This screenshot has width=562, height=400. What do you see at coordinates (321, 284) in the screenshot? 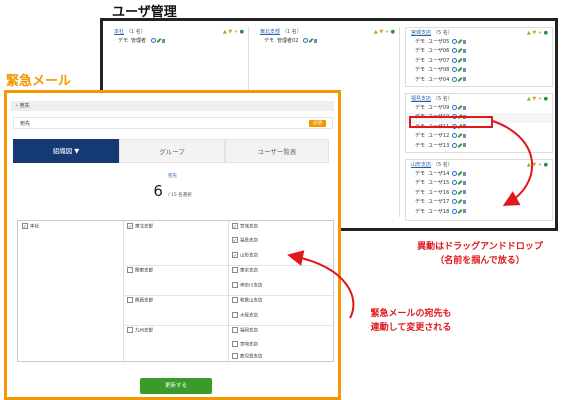
I see `sync-arrow` at bounding box center [321, 284].